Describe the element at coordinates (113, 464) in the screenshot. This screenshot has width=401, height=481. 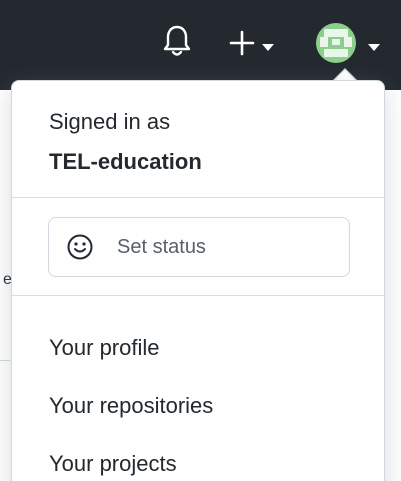
I see `menu-item-your-projects: Your projects` at that location.